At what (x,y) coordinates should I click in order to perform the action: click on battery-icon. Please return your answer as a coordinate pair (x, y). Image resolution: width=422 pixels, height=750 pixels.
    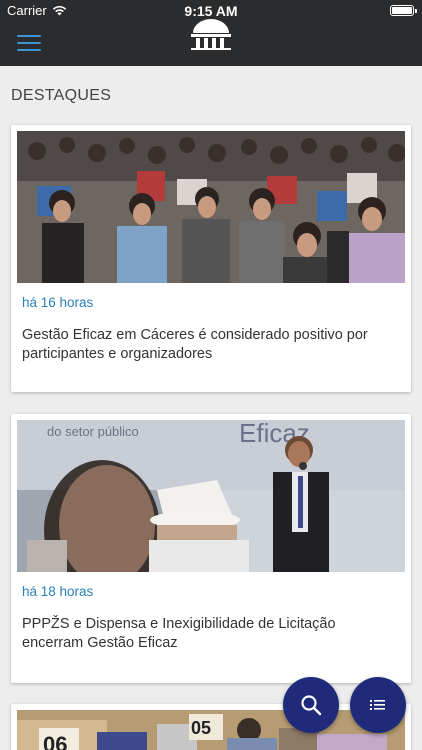
    Looking at the image, I should click on (403, 10).